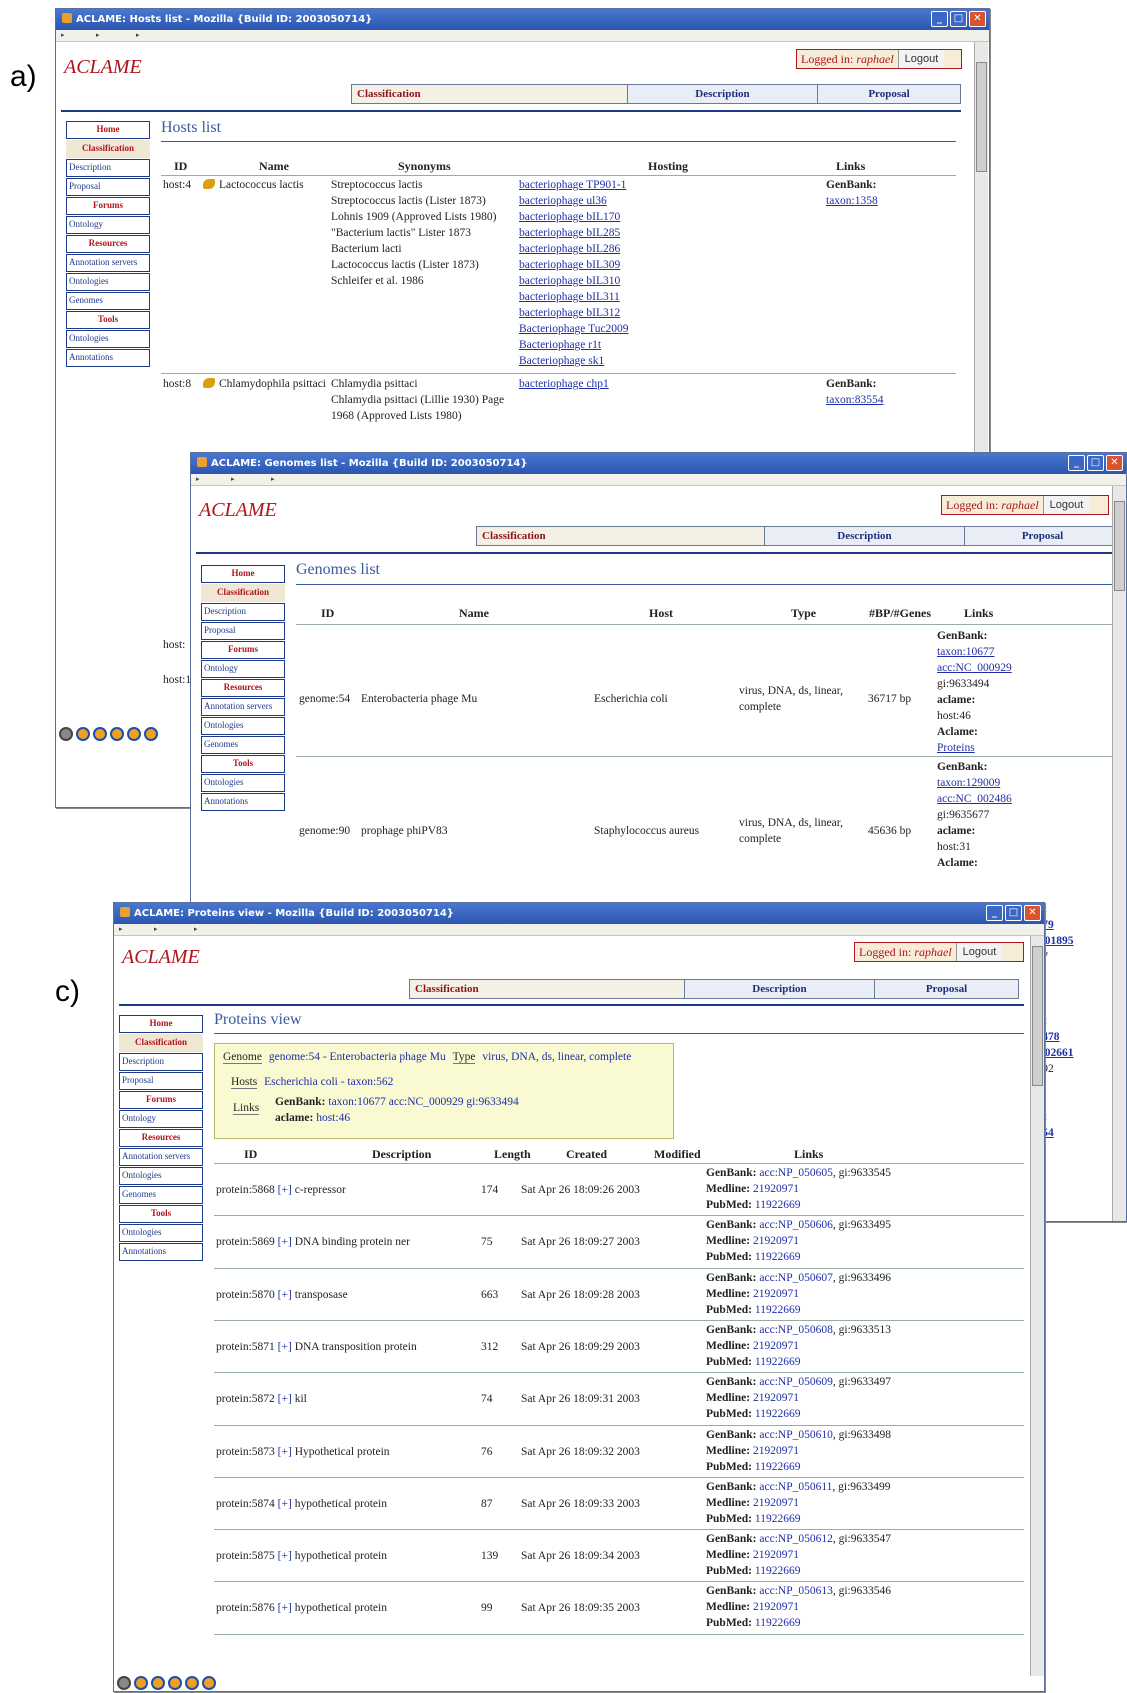  What do you see at coordinates (245, 1347) in the screenshot?
I see `protein-id: protein:5871` at bounding box center [245, 1347].